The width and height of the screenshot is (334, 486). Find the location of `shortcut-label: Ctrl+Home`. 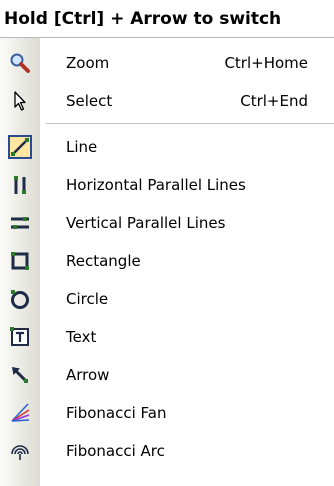

shortcut-label: Ctrl+Home is located at coordinates (266, 63).